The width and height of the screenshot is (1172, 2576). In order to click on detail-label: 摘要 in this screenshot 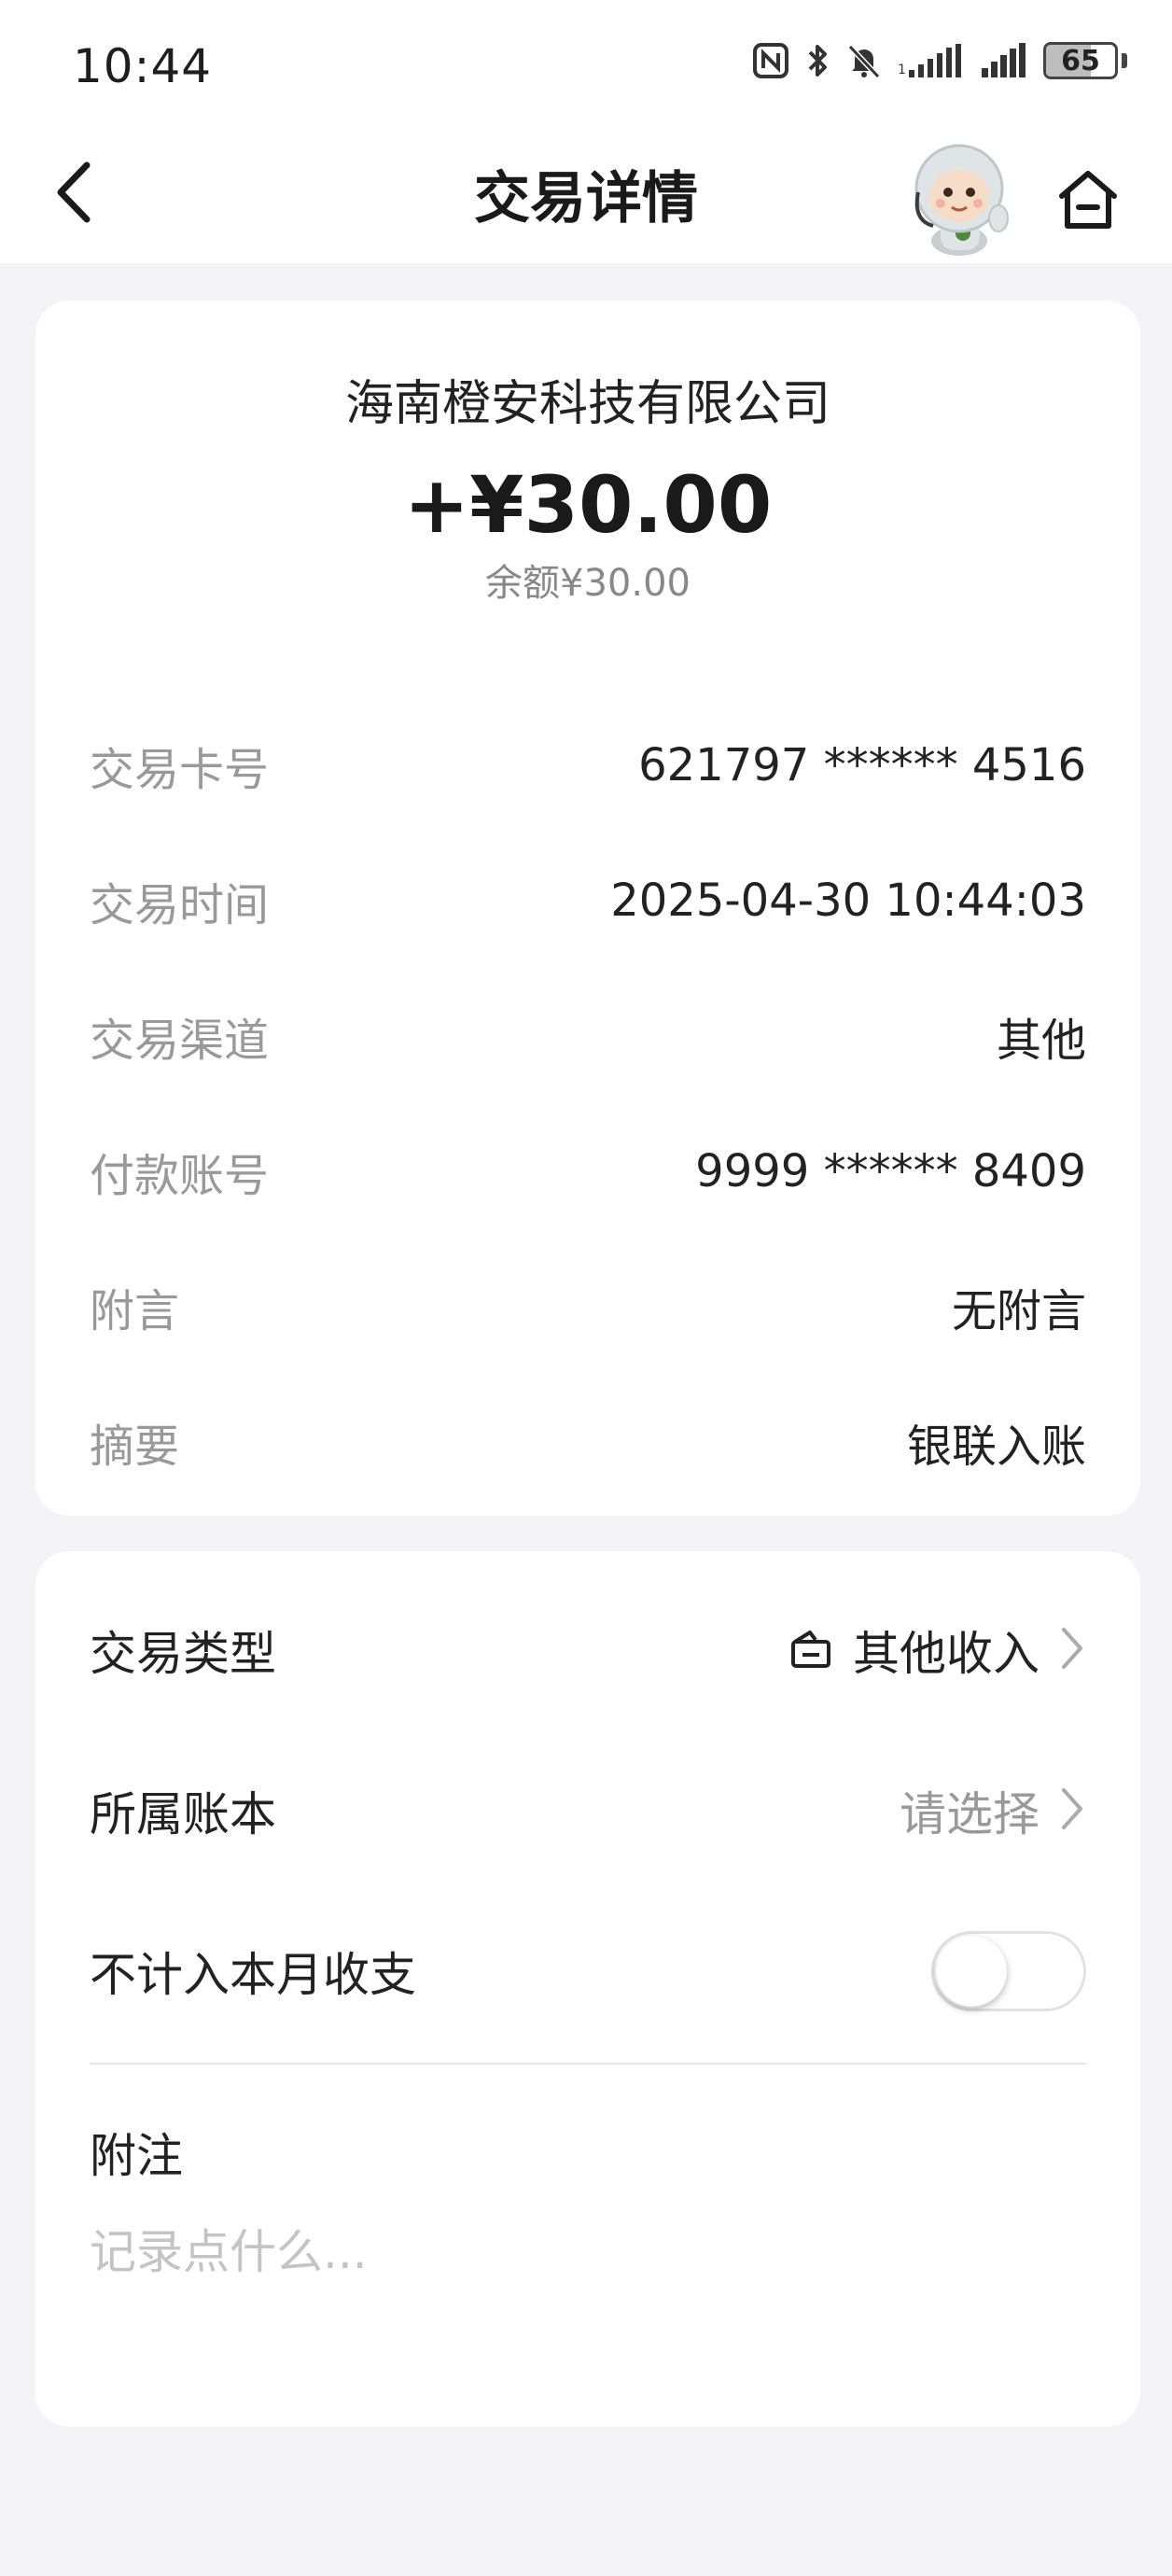, I will do `click(135, 1447)`.